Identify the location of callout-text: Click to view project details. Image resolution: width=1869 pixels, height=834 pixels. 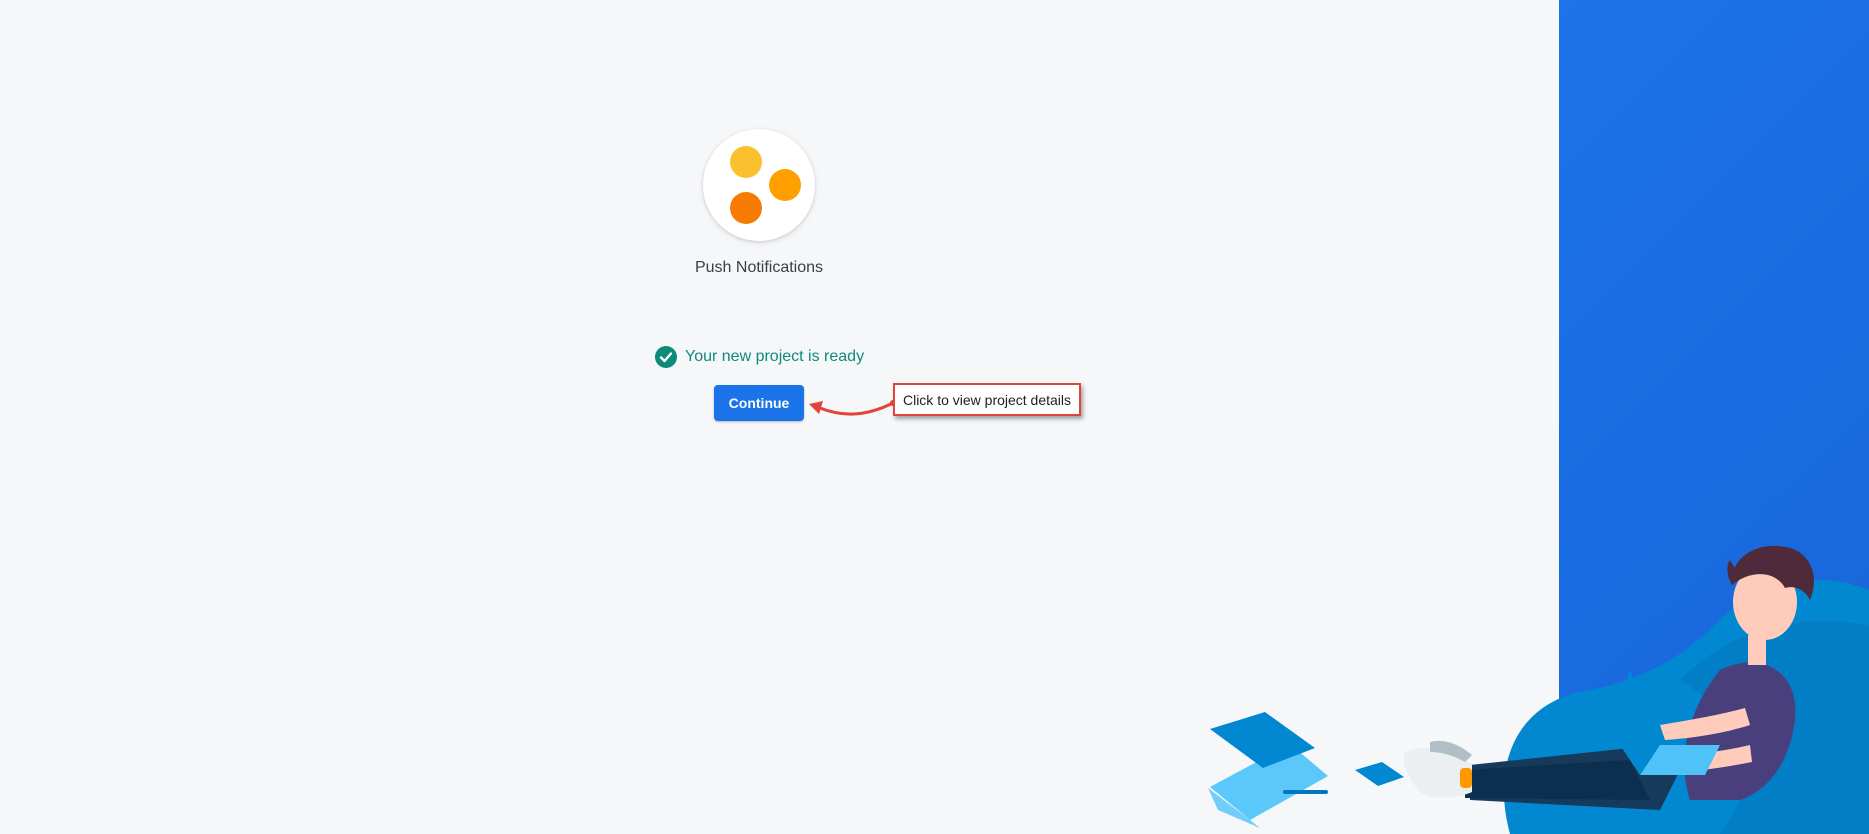
(987, 399).